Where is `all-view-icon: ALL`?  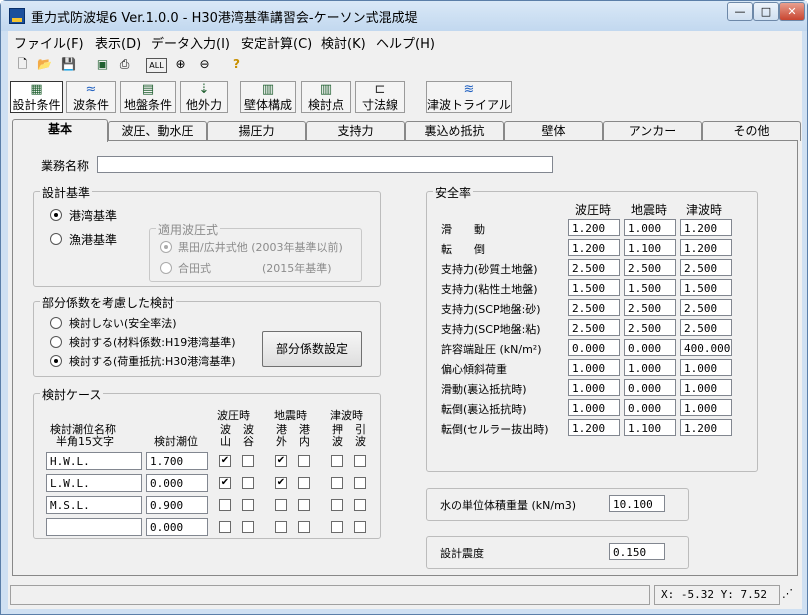 all-view-icon: ALL is located at coordinates (156, 65).